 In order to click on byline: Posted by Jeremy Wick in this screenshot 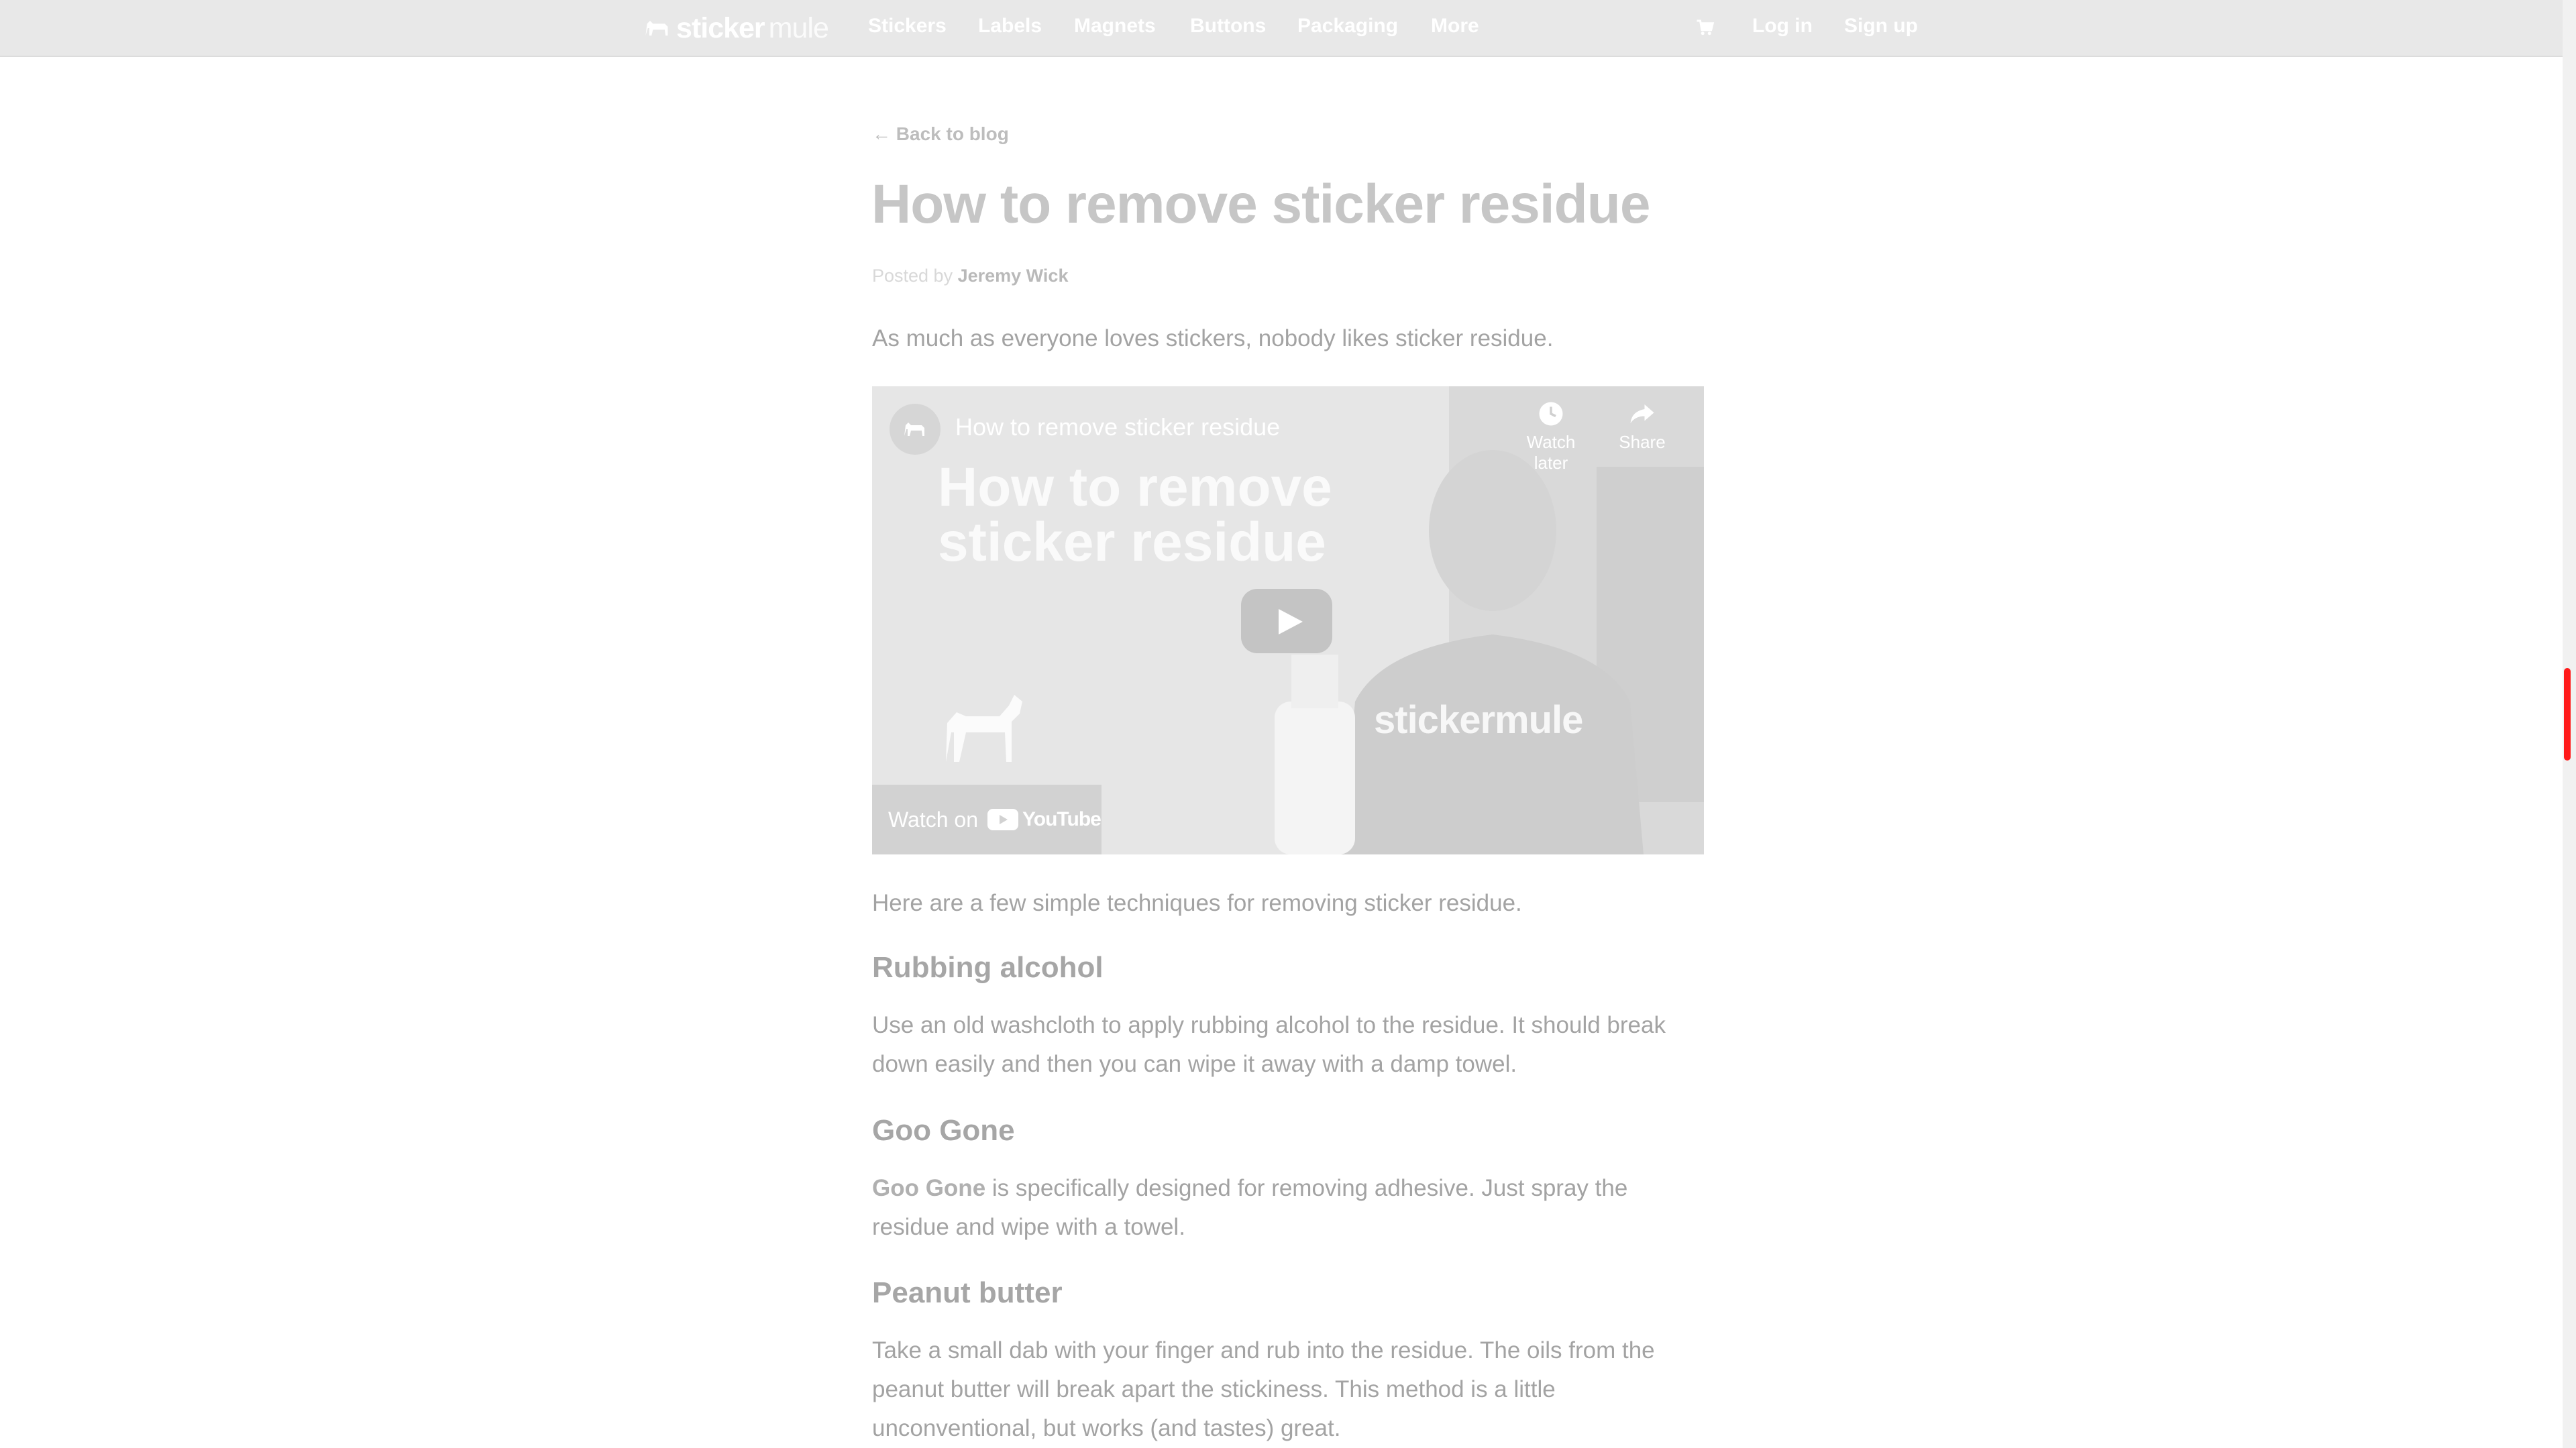, I will do `click(970, 276)`.